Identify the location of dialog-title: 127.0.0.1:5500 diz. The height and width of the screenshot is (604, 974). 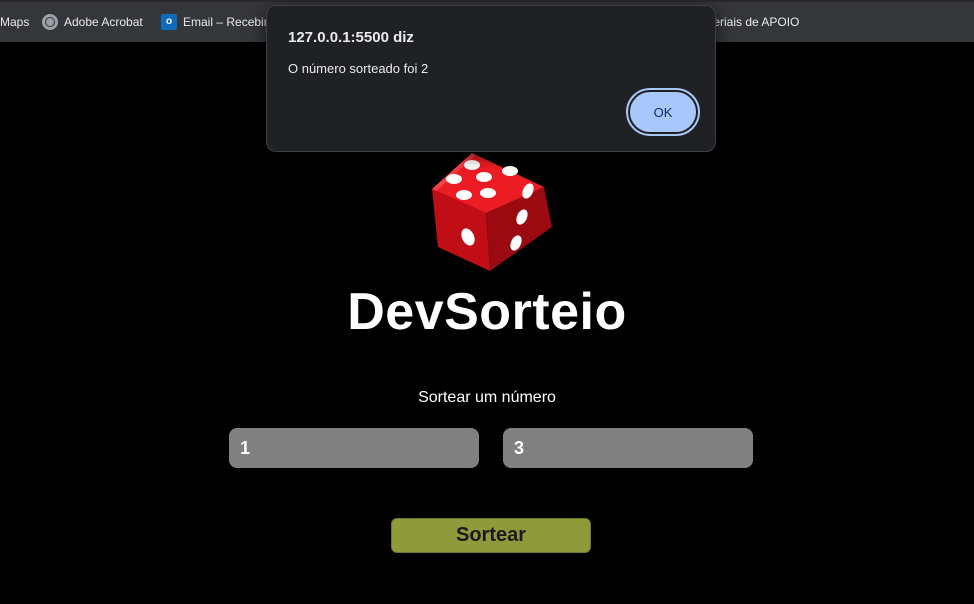
(351, 37).